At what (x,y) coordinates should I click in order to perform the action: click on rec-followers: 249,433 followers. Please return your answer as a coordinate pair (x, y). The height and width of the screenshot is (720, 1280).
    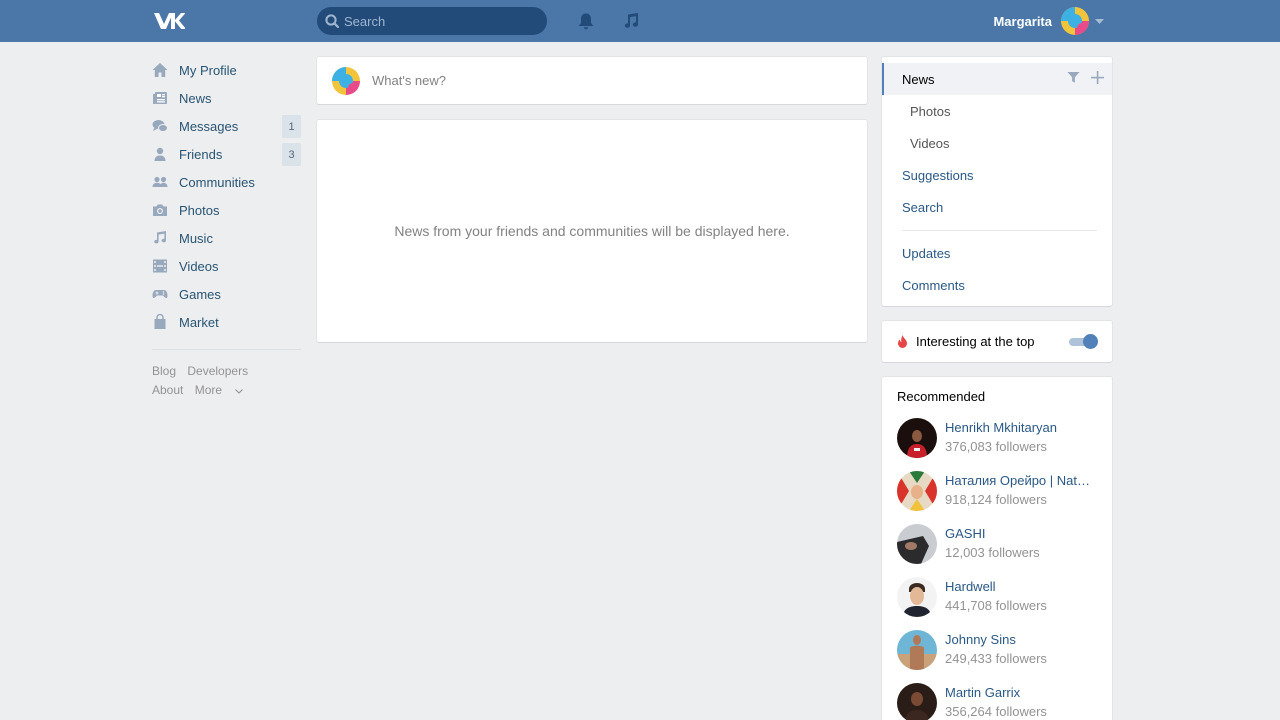
    Looking at the image, I should click on (996, 658).